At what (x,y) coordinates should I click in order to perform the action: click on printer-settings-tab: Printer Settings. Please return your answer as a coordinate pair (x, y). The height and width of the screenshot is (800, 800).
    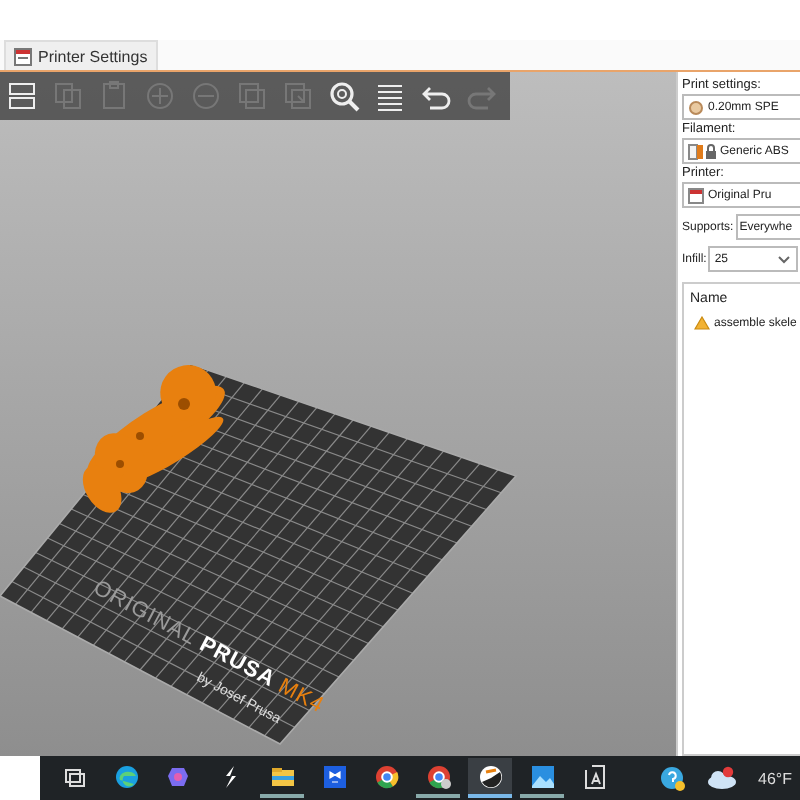
    Looking at the image, I should click on (81, 55).